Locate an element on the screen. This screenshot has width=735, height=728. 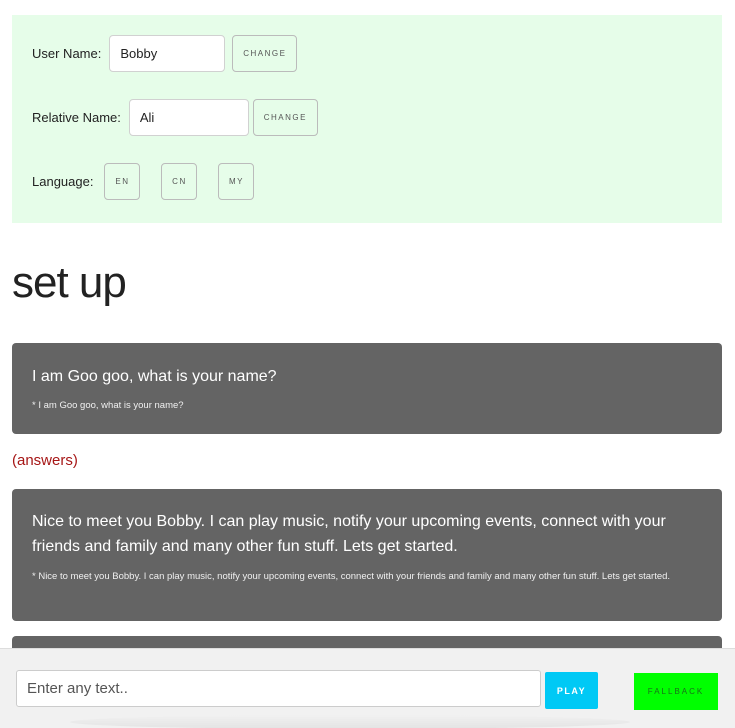
relative-name-label: Relative Name: is located at coordinates (76, 117).